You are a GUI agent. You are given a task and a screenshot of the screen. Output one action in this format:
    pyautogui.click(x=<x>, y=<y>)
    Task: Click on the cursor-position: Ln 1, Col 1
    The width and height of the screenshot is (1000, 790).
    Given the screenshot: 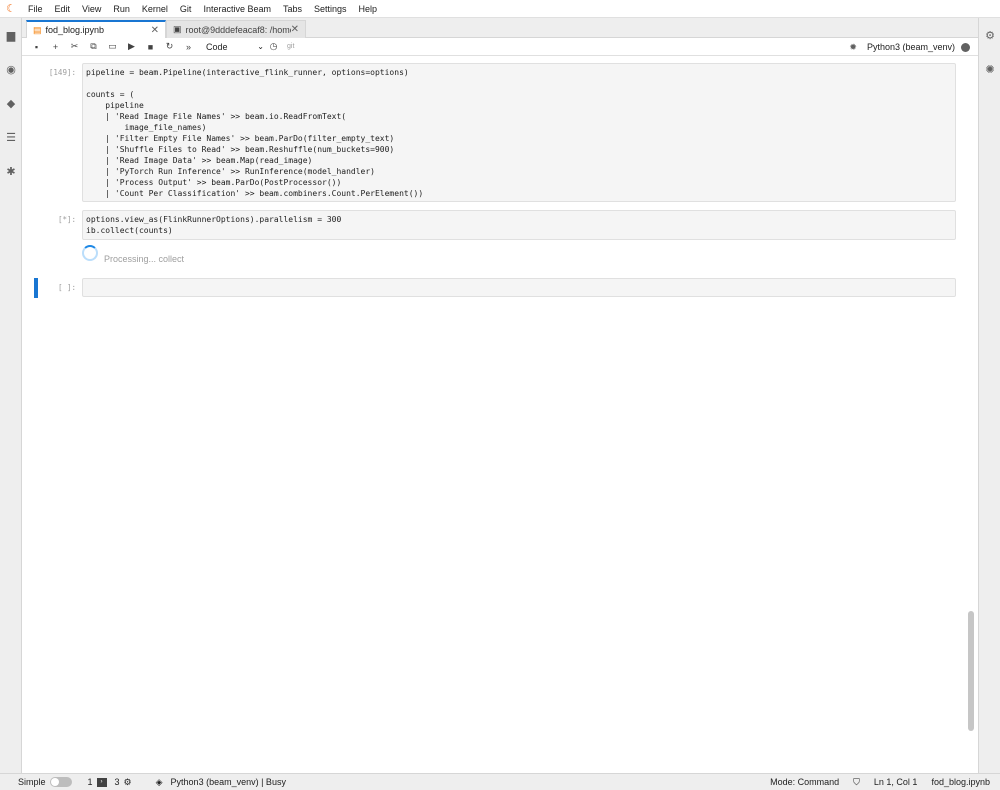 What is the action you would take?
    pyautogui.click(x=896, y=782)
    